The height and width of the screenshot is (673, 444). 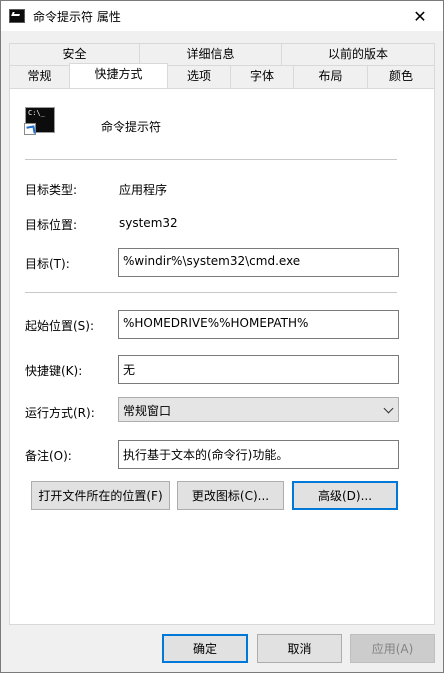 I want to click on cancel-button: 取消, so click(x=299, y=648).